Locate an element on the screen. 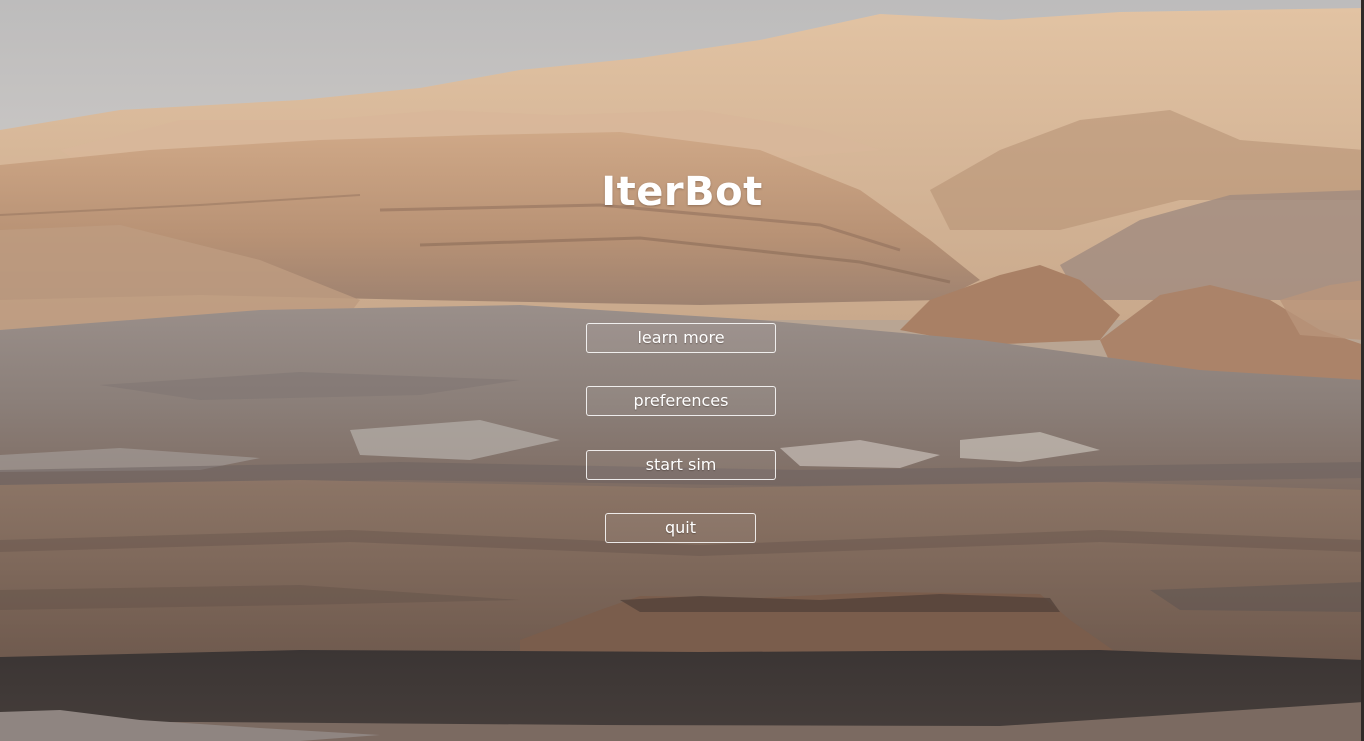  learn-more-button: learn more is located at coordinates (681, 338).